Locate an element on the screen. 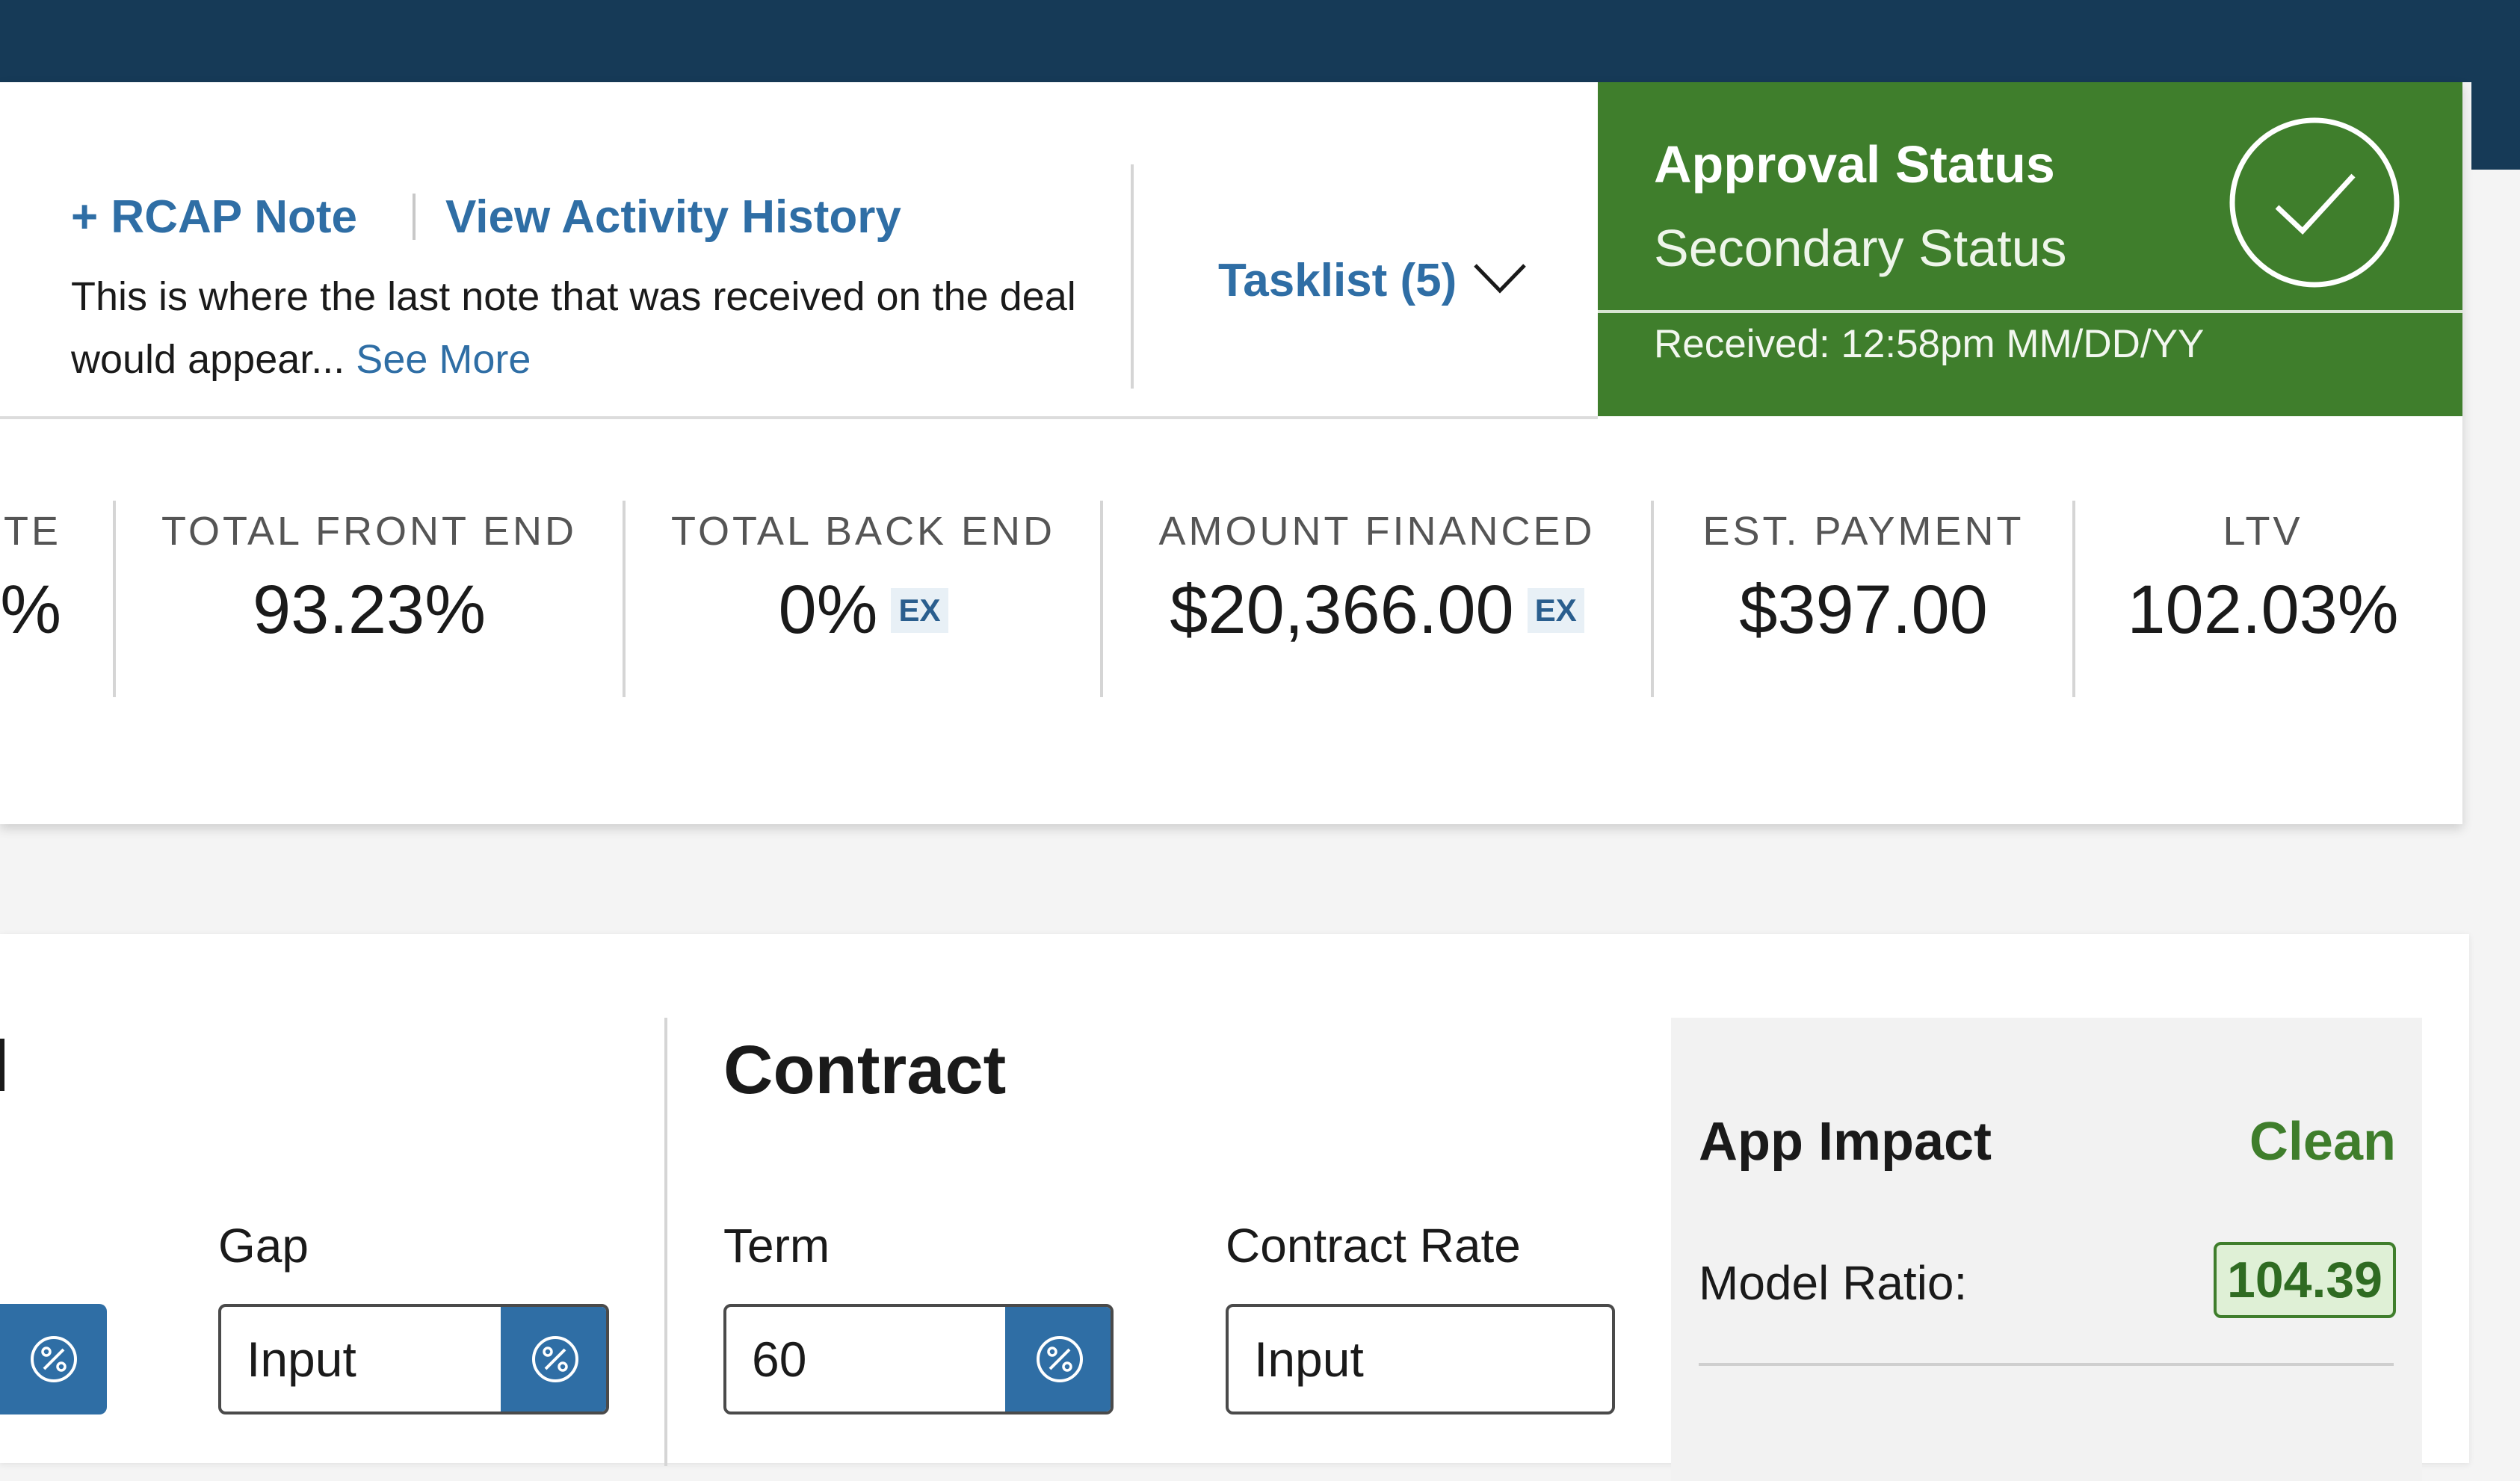  metric-label: LTV is located at coordinates (2263, 531).